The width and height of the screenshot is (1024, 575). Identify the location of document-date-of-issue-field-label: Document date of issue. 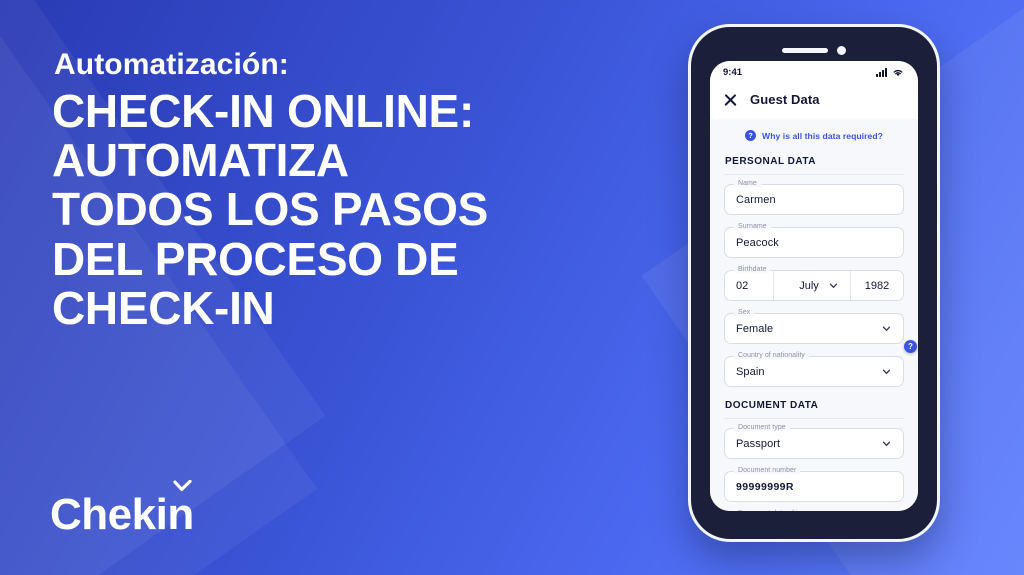
(775, 510).